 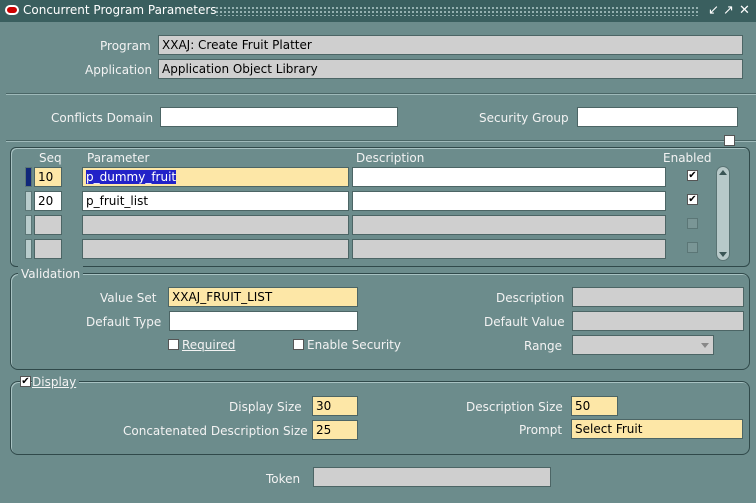 What do you see at coordinates (514, 407) in the screenshot?
I see `description-size-label: Description Size` at bounding box center [514, 407].